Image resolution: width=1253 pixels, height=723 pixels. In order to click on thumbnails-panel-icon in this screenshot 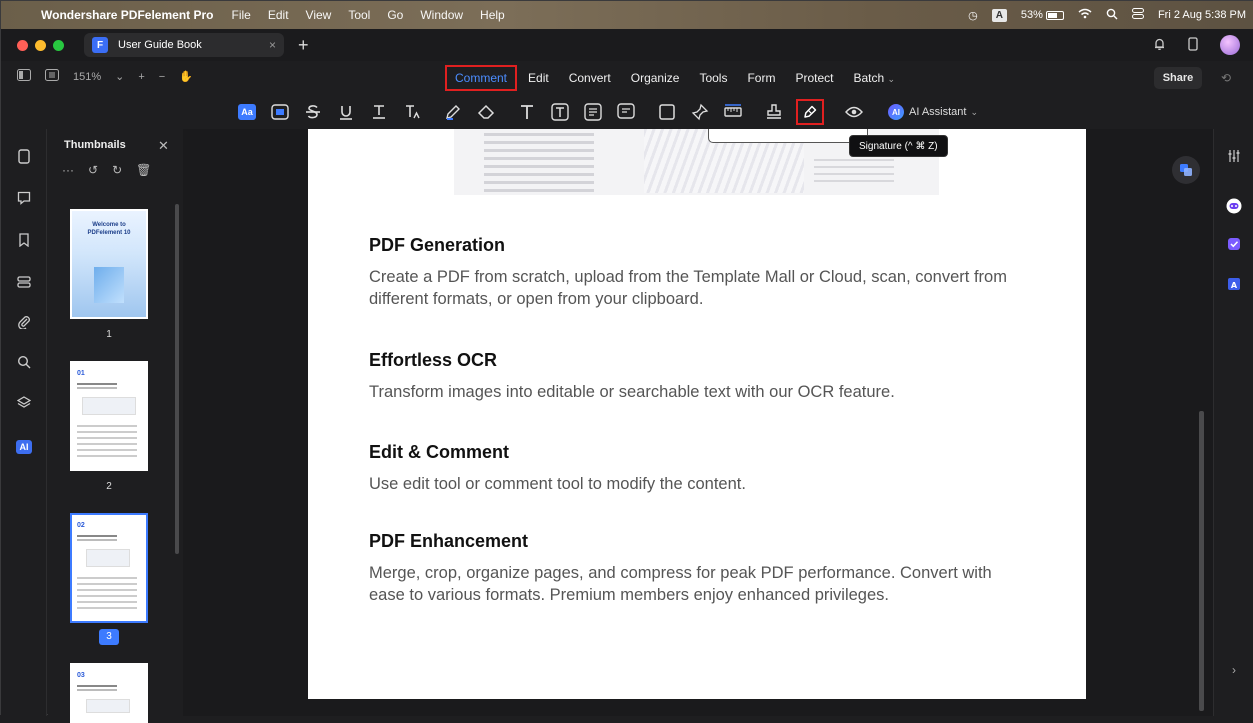, I will do `click(24, 156)`.